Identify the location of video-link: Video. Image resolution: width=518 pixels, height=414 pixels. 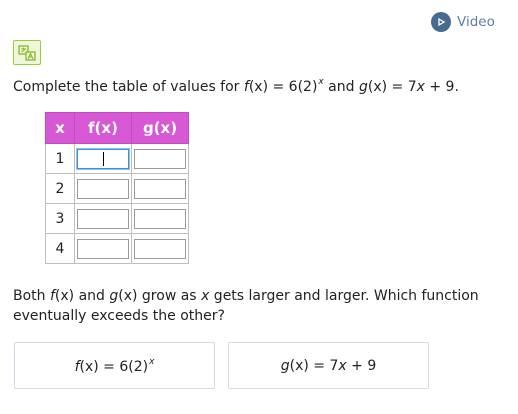
(463, 22).